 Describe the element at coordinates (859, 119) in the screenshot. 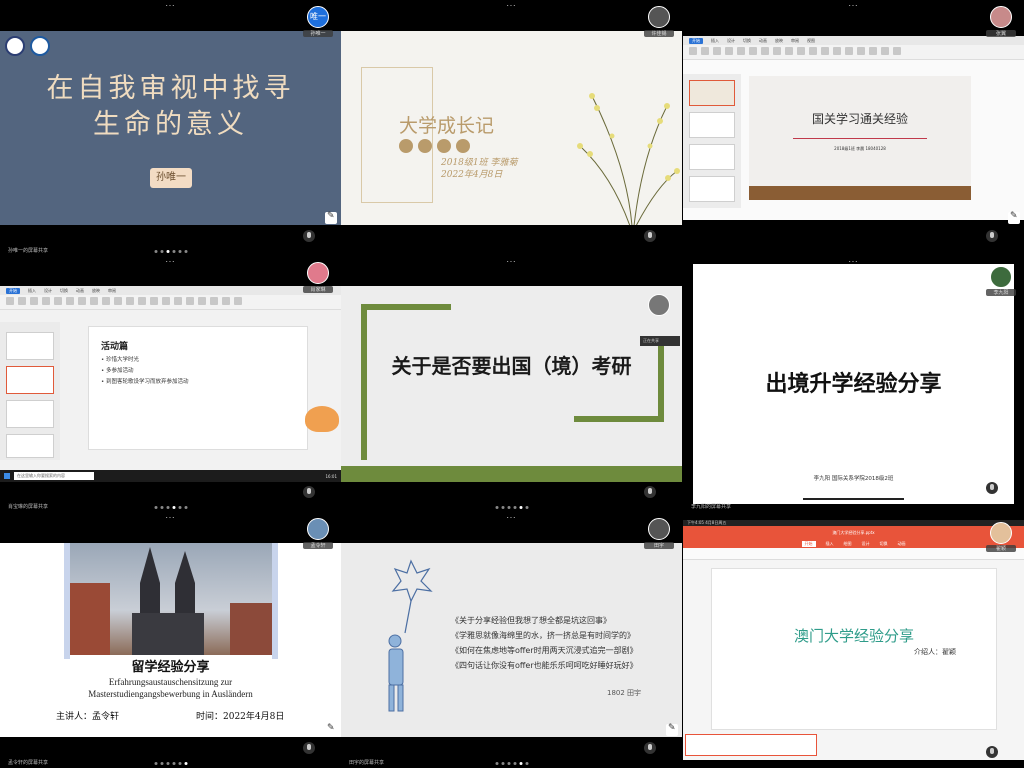

I see `slide-title: 国关学习通关经验` at that location.